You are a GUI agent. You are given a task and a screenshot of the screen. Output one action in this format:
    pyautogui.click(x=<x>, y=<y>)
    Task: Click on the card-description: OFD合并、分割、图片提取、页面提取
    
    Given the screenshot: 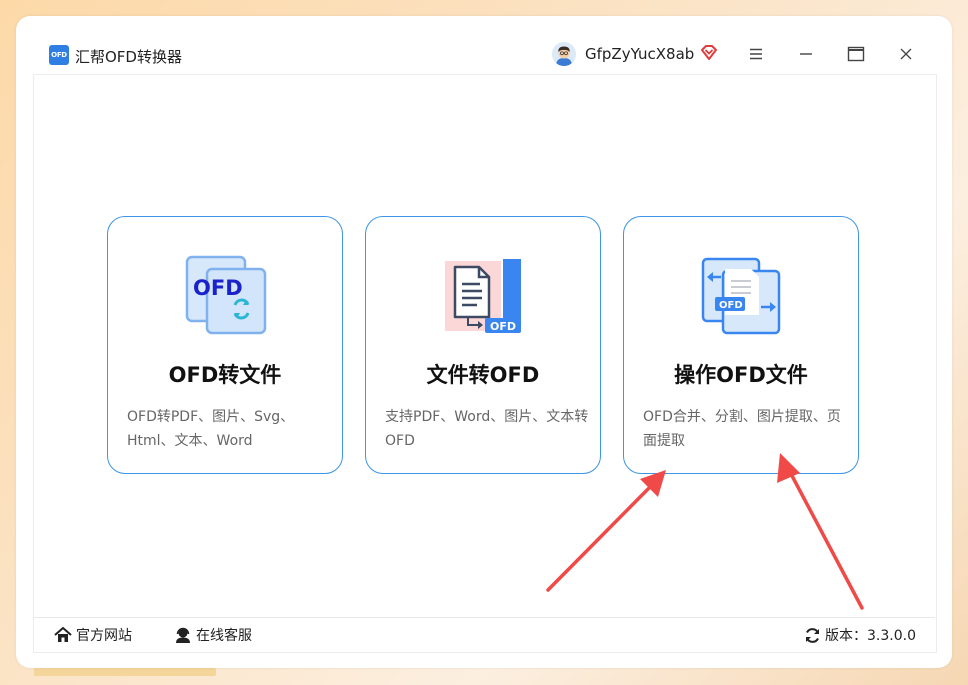 What is the action you would take?
    pyautogui.click(x=742, y=429)
    